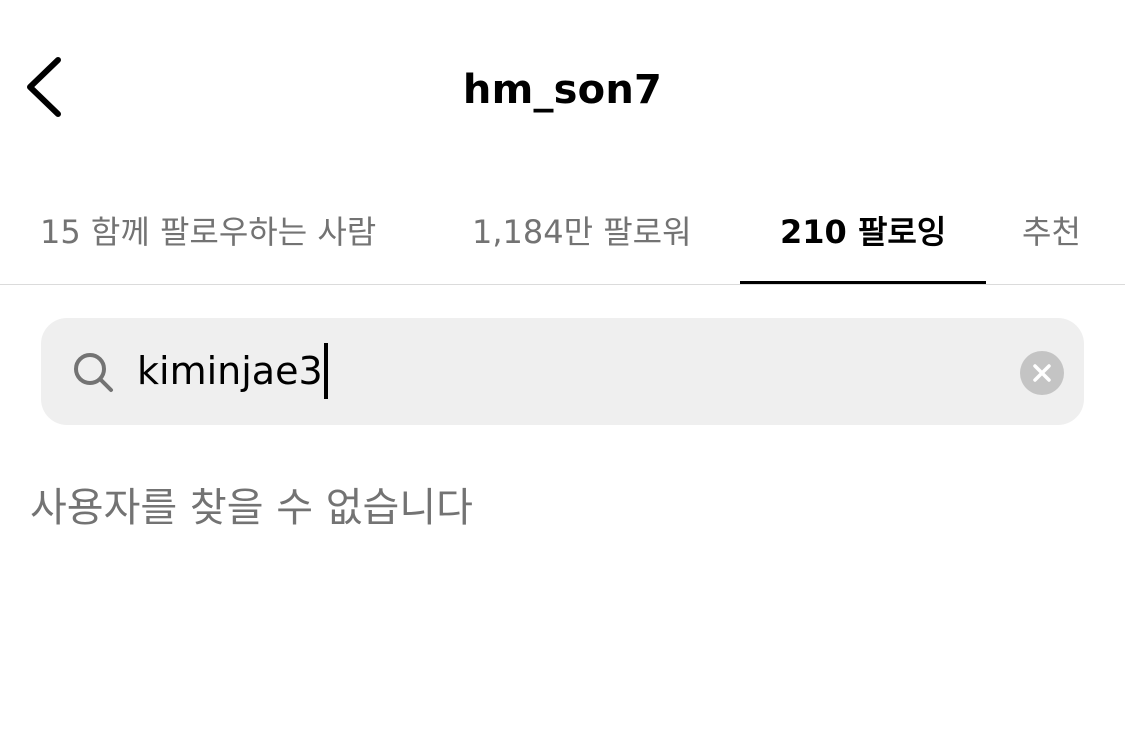 Image resolution: width=1125 pixels, height=732 pixels. I want to click on tab-followers: 1,184만 팔로워, so click(582, 232).